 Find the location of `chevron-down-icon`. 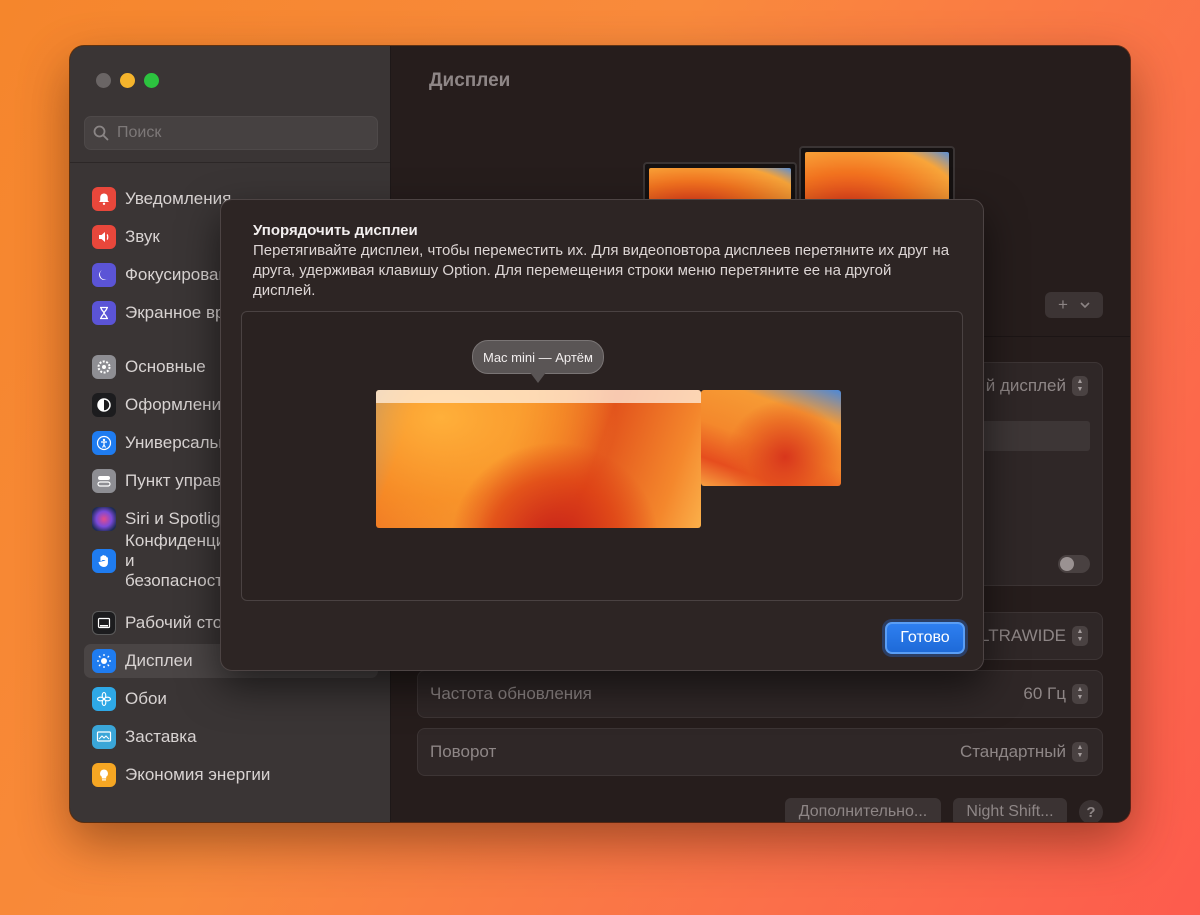

chevron-down-icon is located at coordinates (1085, 304).